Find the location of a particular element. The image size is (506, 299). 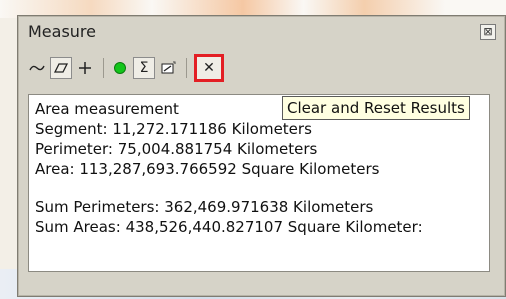

measure-toolbar: Σ ✕ is located at coordinates (156, 68).